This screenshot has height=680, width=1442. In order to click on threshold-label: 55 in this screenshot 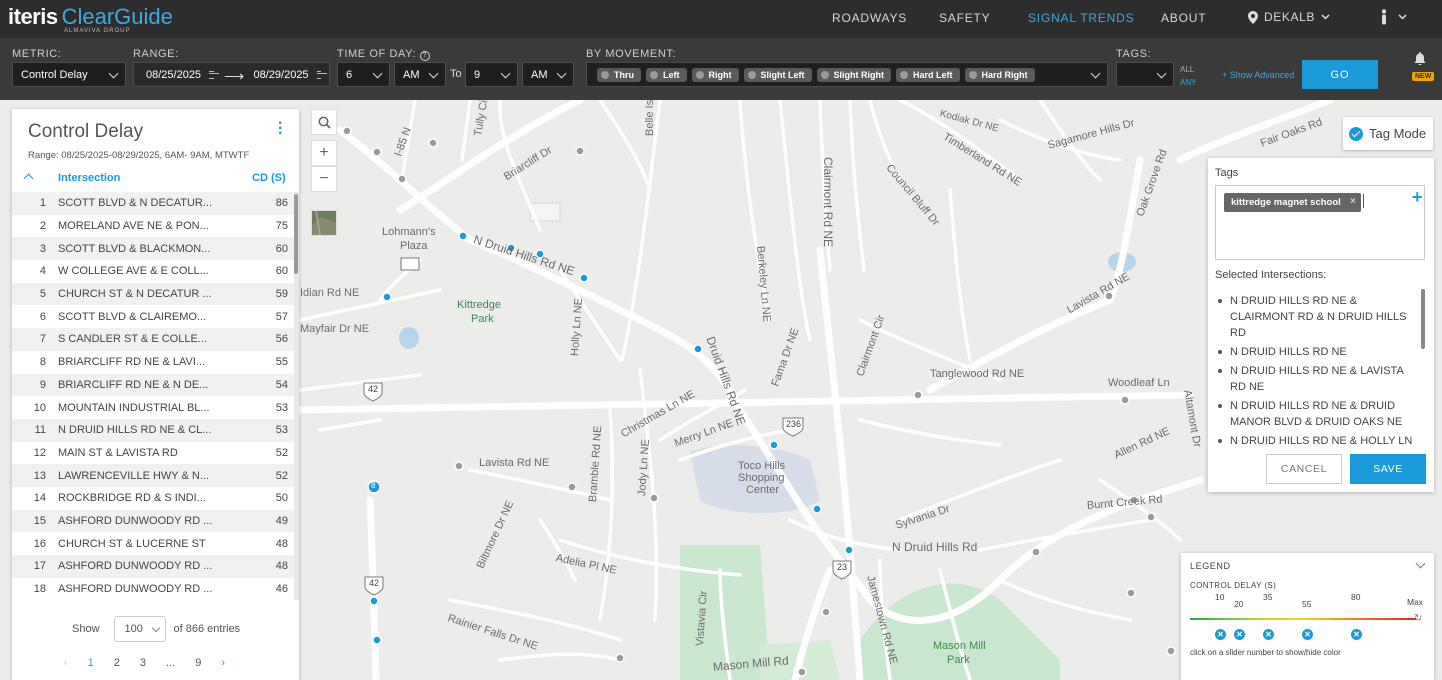, I will do `click(1306, 604)`.